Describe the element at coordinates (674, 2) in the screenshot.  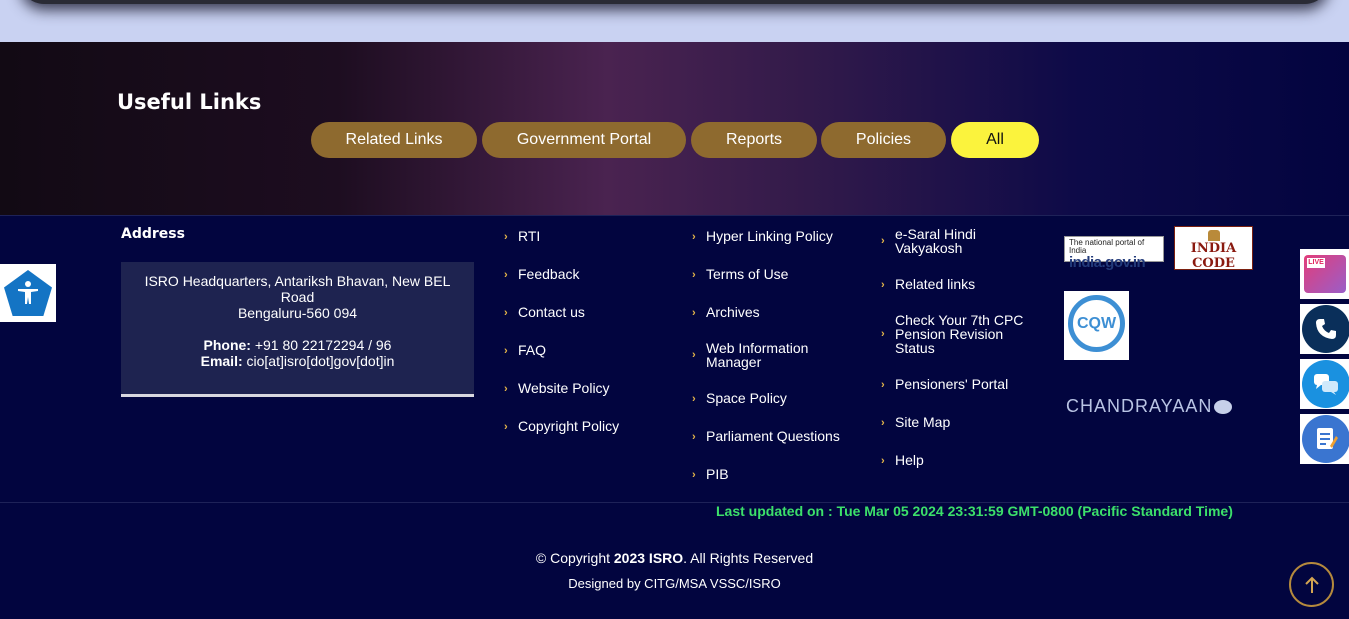
I see `top-shadow` at that location.